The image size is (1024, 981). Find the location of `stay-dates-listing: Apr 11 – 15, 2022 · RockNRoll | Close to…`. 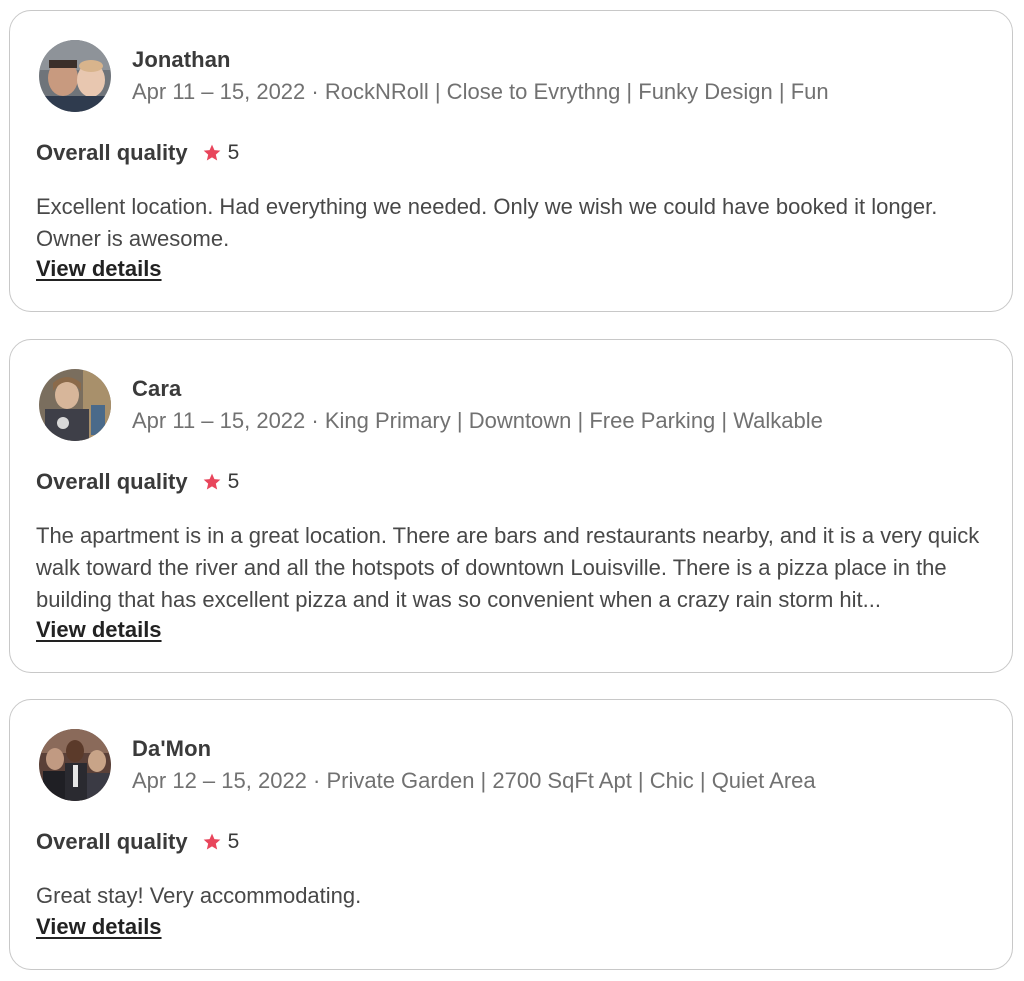

stay-dates-listing: Apr 11 – 15, 2022 · RockNRoll | Close to… is located at coordinates (480, 91).